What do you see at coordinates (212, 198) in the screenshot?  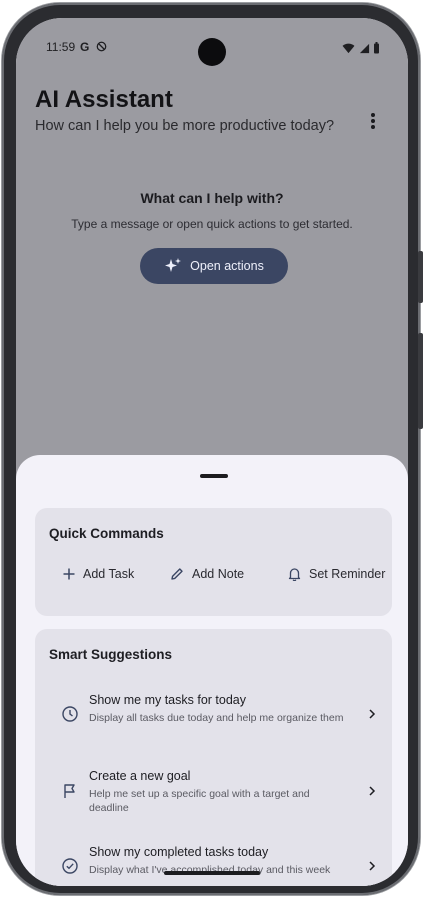 I see `empty-state-title: What can I help with?` at bounding box center [212, 198].